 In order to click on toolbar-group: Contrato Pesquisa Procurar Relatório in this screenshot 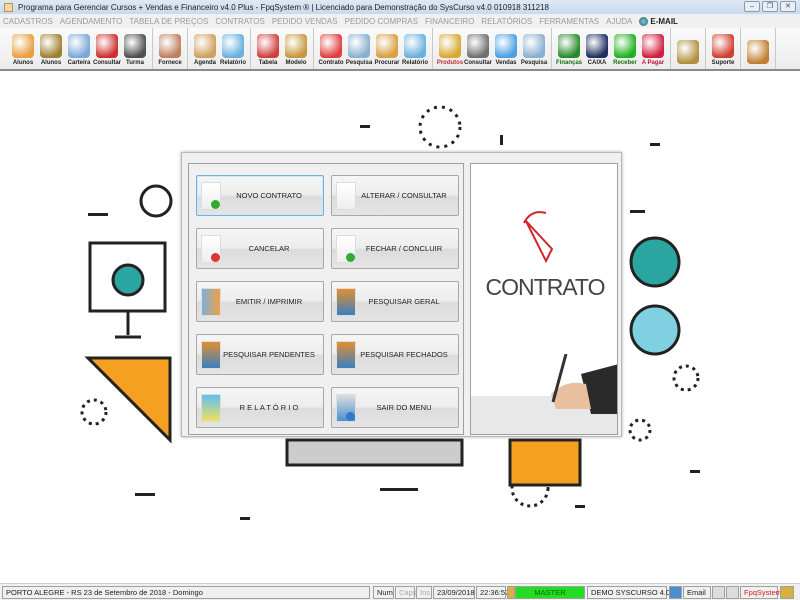, I will do `click(373, 48)`.